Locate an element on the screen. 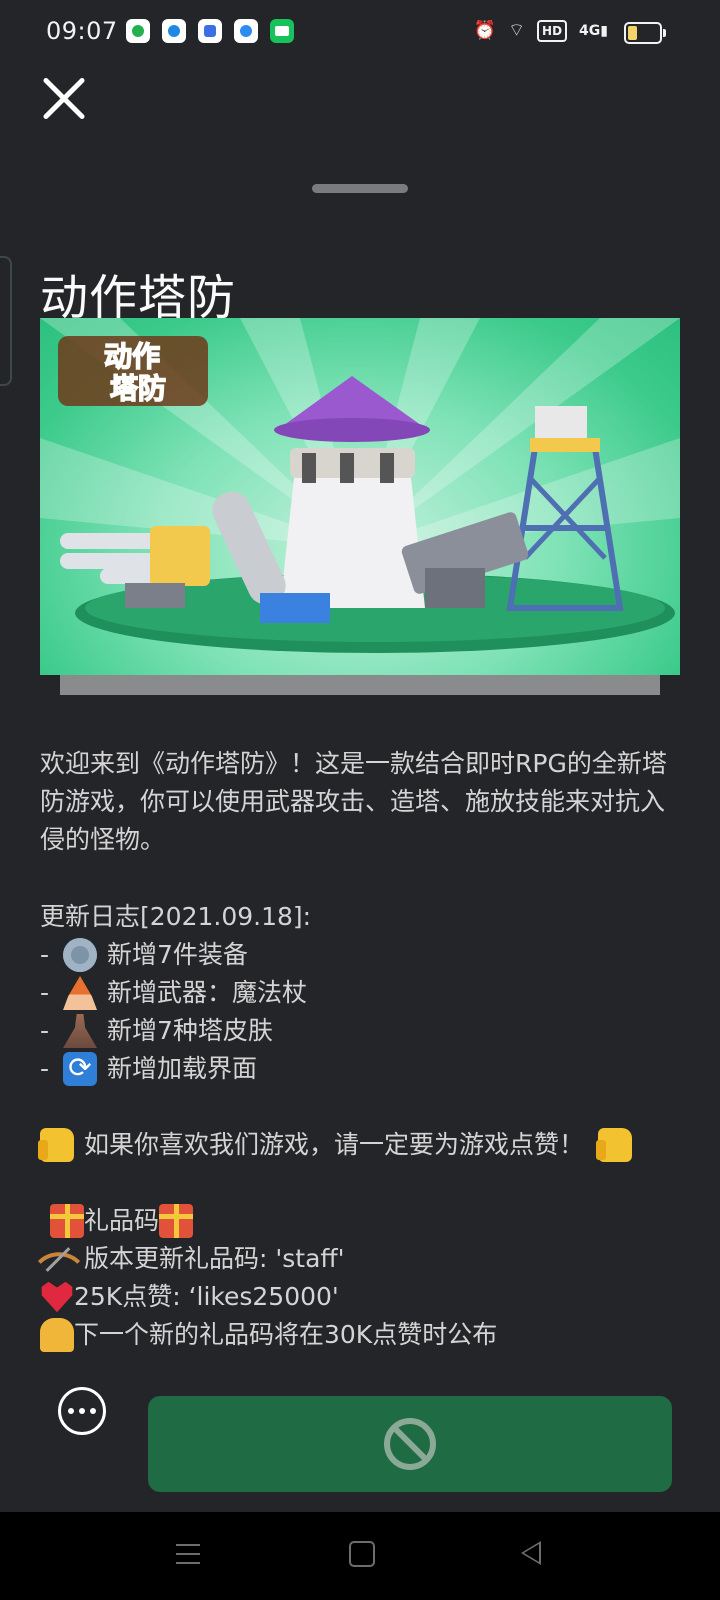 This screenshot has height=1600, width=720. system-navigation-bar is located at coordinates (360, 1556).